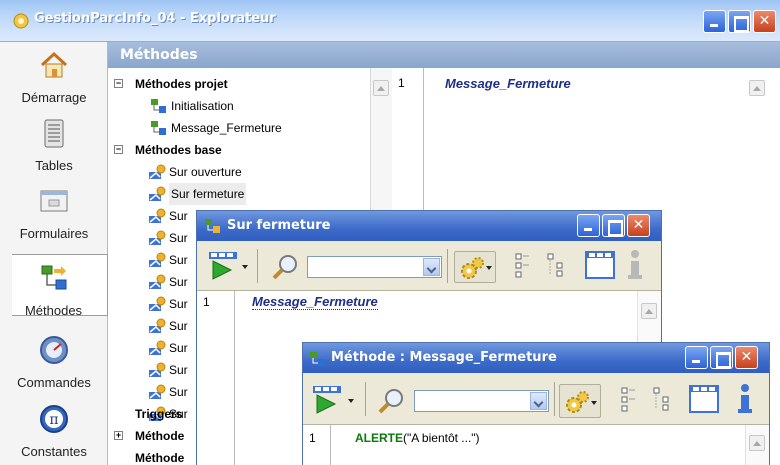 The height and width of the screenshot is (465, 780). Describe the element at coordinates (390, 21) in the screenshot. I see `main-title-bar: GestionParcInfo_04 - Explorateur ✕` at that location.